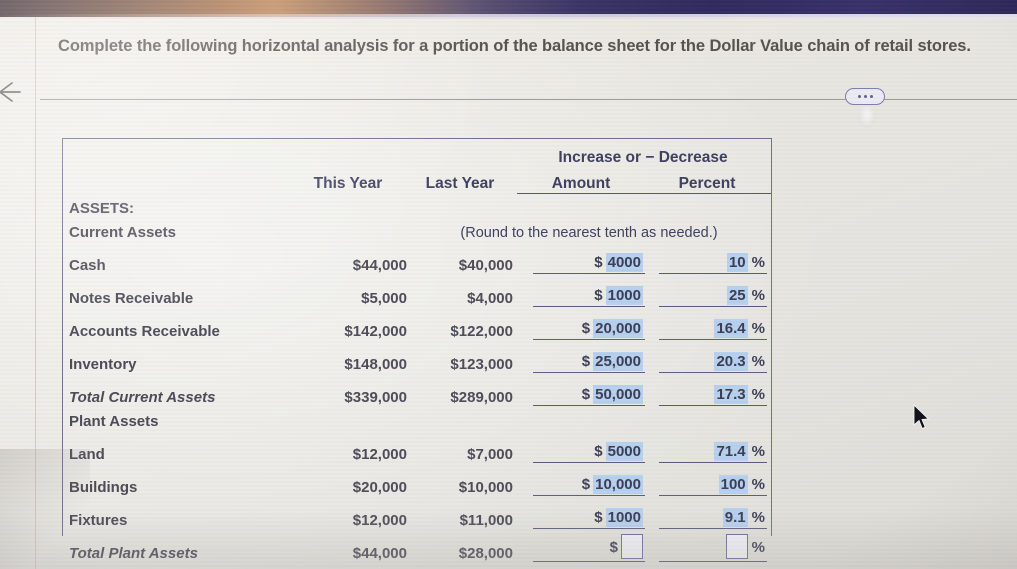 This screenshot has height=569, width=1017. I want to click on row-label: Total Plant Assets, so click(133, 553).